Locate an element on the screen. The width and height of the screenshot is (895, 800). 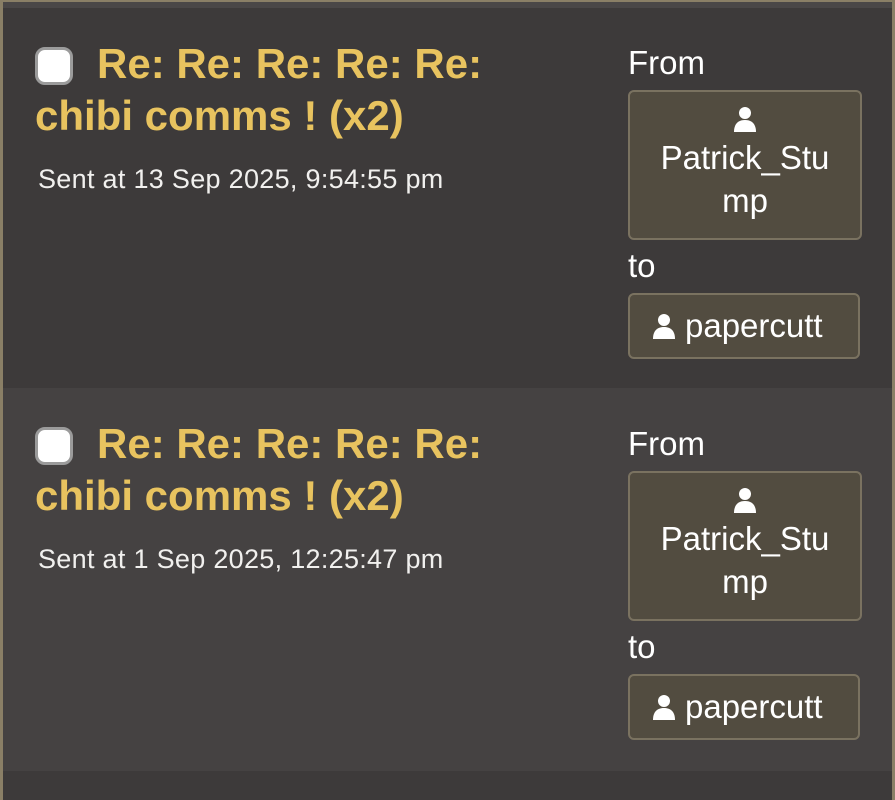
sent-timestamp: Sent at 1 Sep 2025, 12:25:47 pm is located at coordinates (241, 559).